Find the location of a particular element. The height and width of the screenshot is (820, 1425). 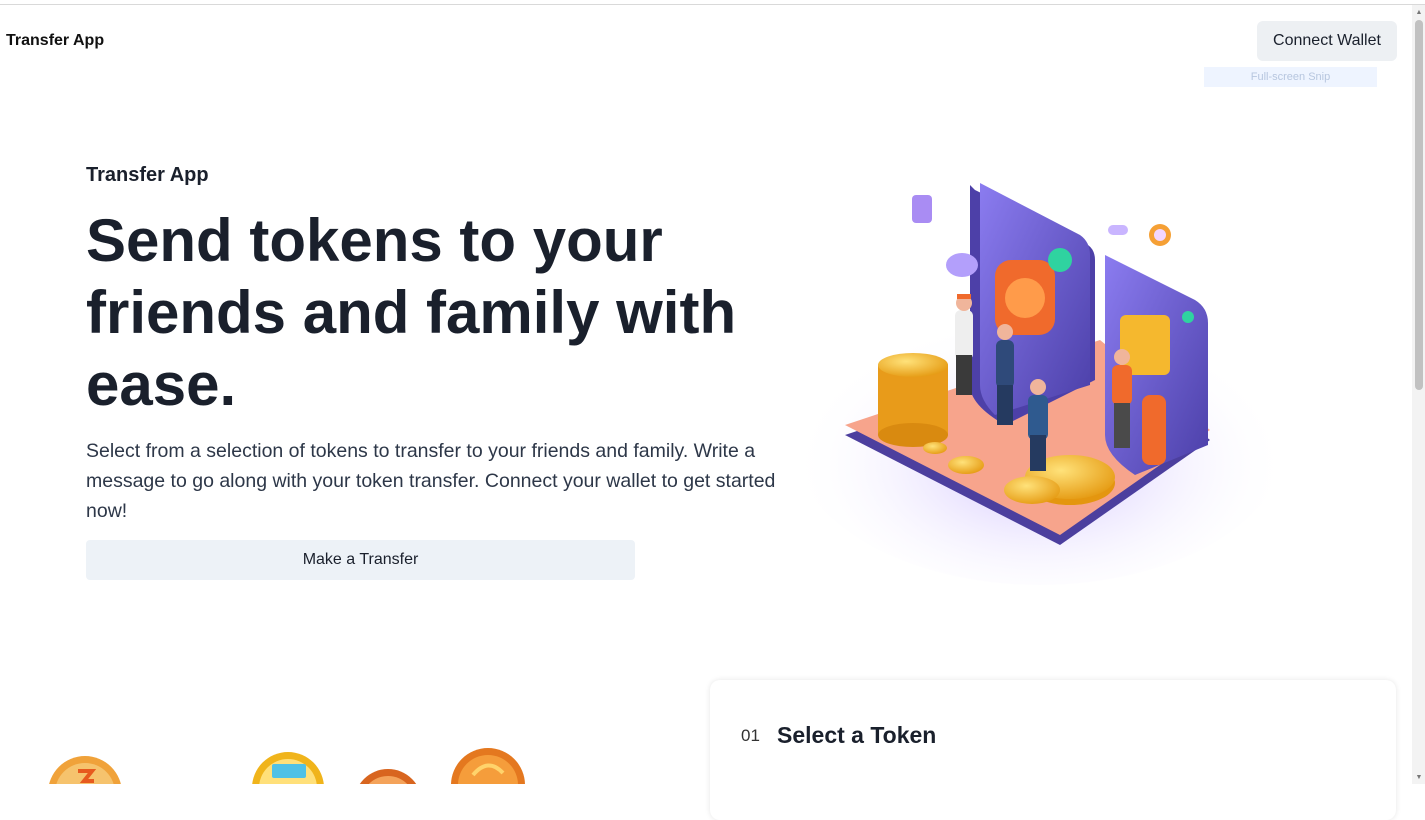

hero-eyebrow: Transfer App is located at coordinates (147, 175).